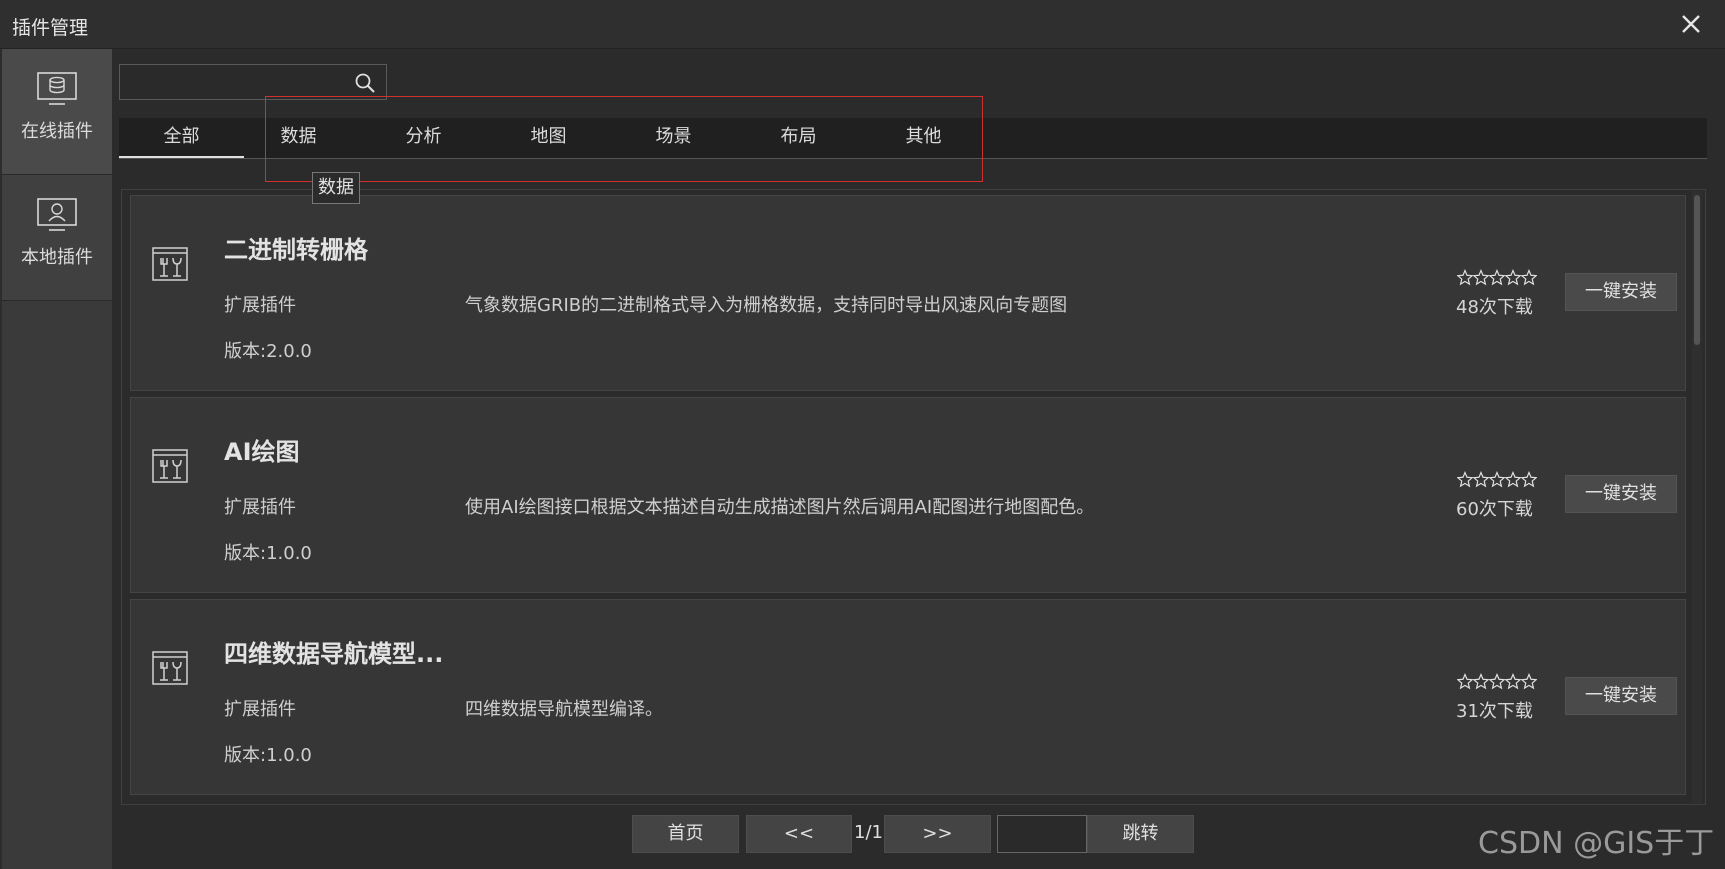 This screenshot has width=1725, height=869. I want to click on scrollbar-thumb, so click(1697, 270).